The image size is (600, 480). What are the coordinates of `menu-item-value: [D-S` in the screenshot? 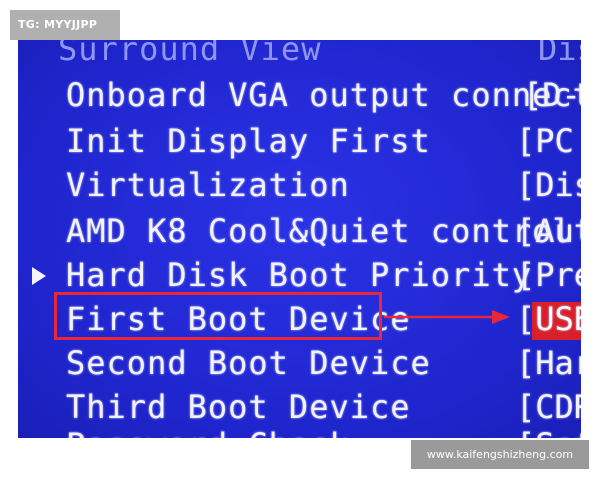 It's located at (552, 95).